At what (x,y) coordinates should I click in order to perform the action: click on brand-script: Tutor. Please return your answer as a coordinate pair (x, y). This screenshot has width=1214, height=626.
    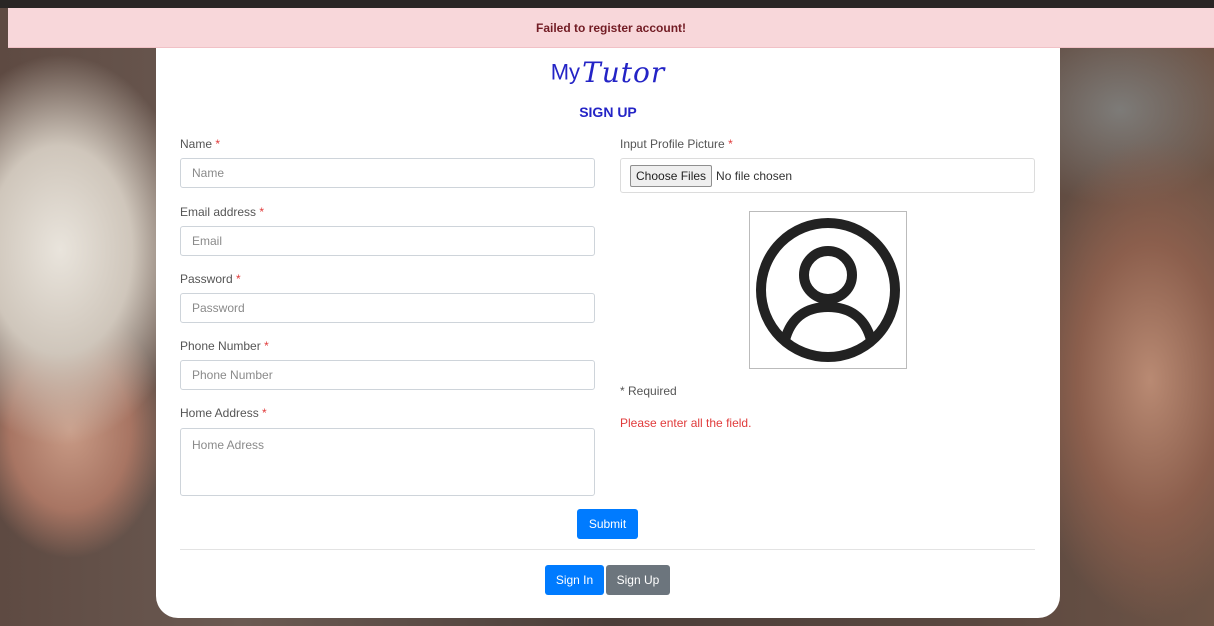
    Looking at the image, I should click on (624, 72).